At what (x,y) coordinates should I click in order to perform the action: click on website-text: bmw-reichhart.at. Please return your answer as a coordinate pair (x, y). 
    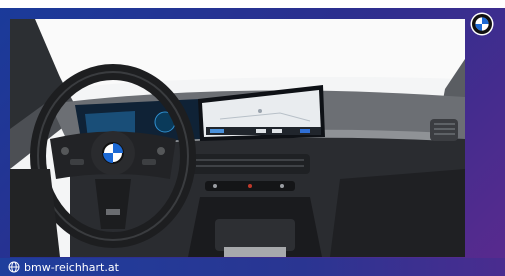
    Looking at the image, I should click on (71, 267).